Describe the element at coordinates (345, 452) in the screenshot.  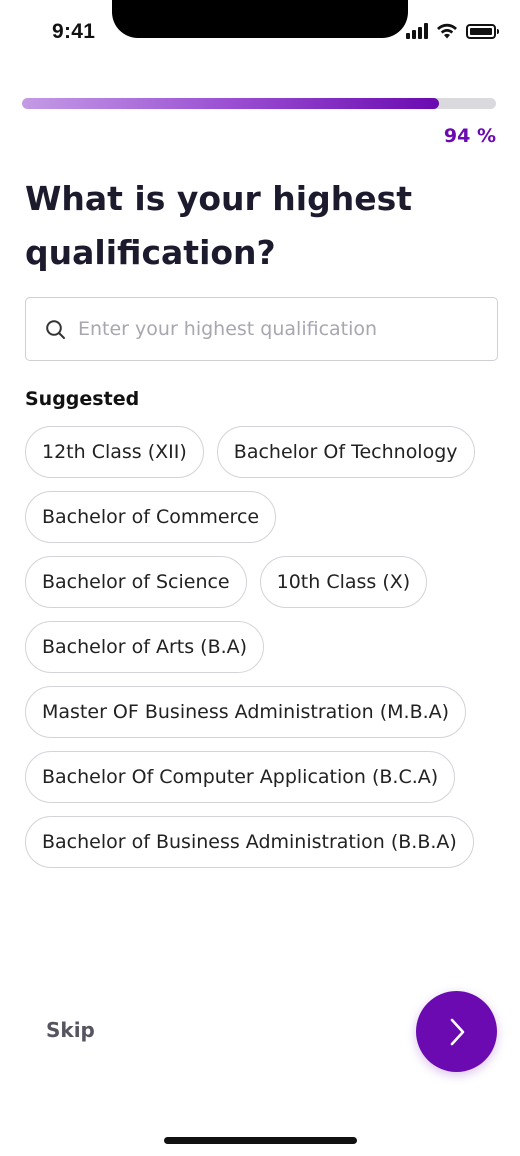
I see `suggestion-chip-bachelor-of-technology: Bachelor Of Technology` at that location.